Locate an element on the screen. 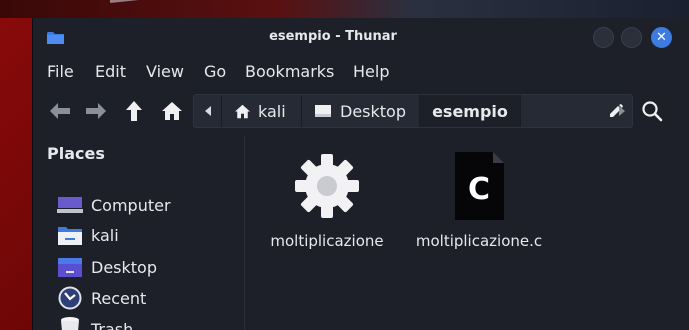 The height and width of the screenshot is (330, 689). desktop-background is located at coordinates (344, 9).